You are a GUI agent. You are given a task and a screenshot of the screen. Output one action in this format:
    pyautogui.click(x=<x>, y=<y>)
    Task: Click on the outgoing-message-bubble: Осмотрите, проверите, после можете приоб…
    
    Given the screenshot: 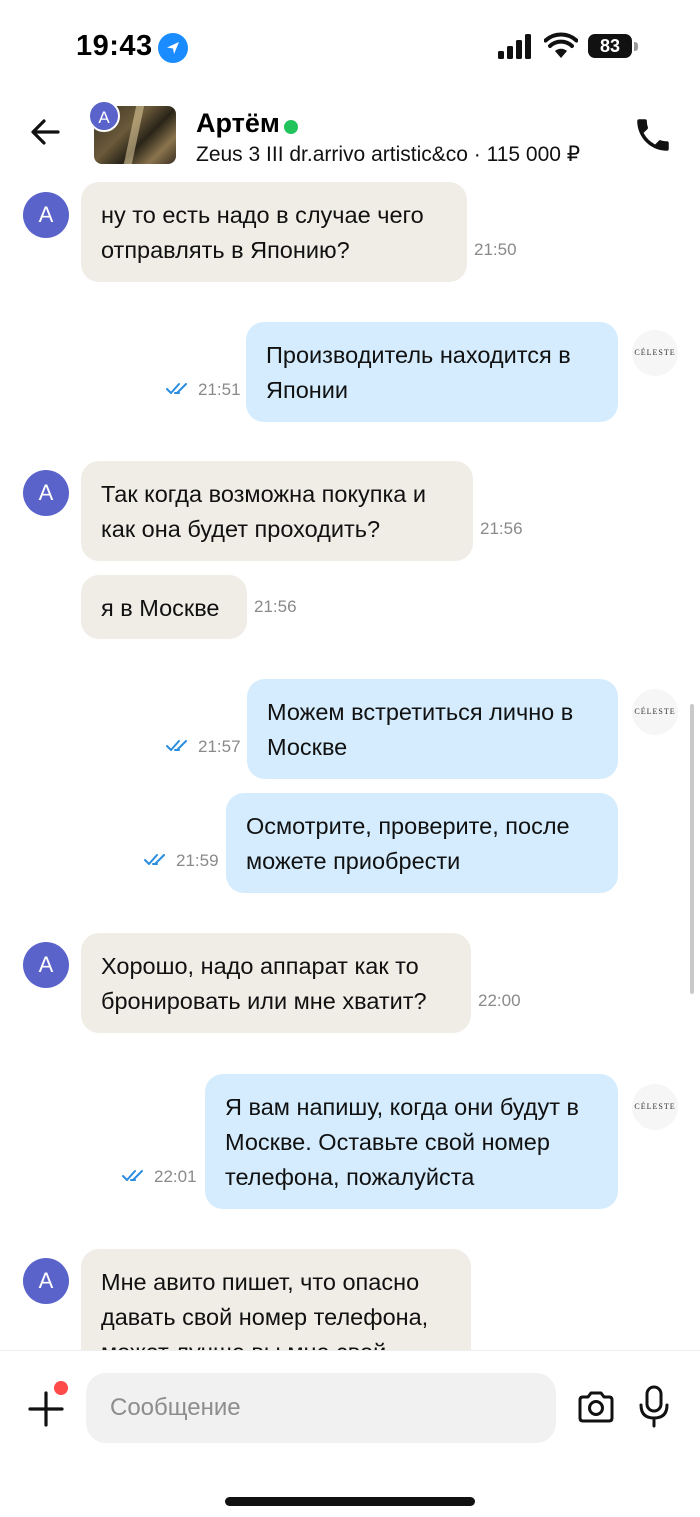 What is the action you would take?
    pyautogui.click(x=422, y=843)
    